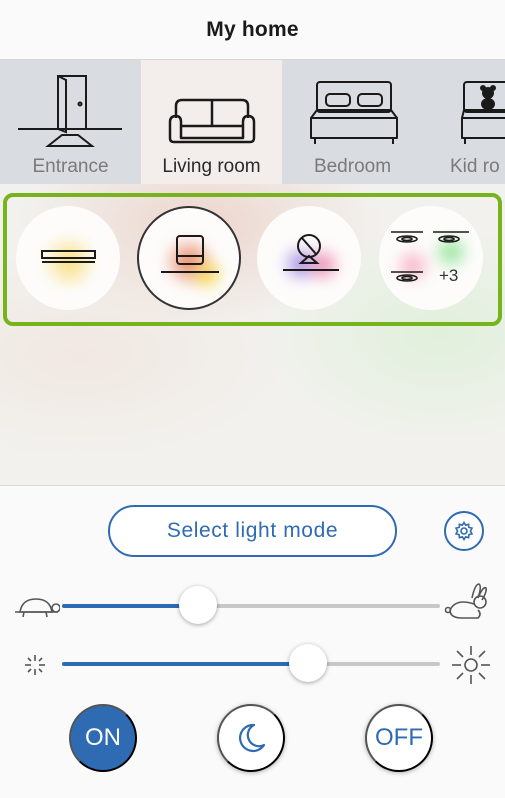  I want to click on brightness-slider, so click(251, 663).